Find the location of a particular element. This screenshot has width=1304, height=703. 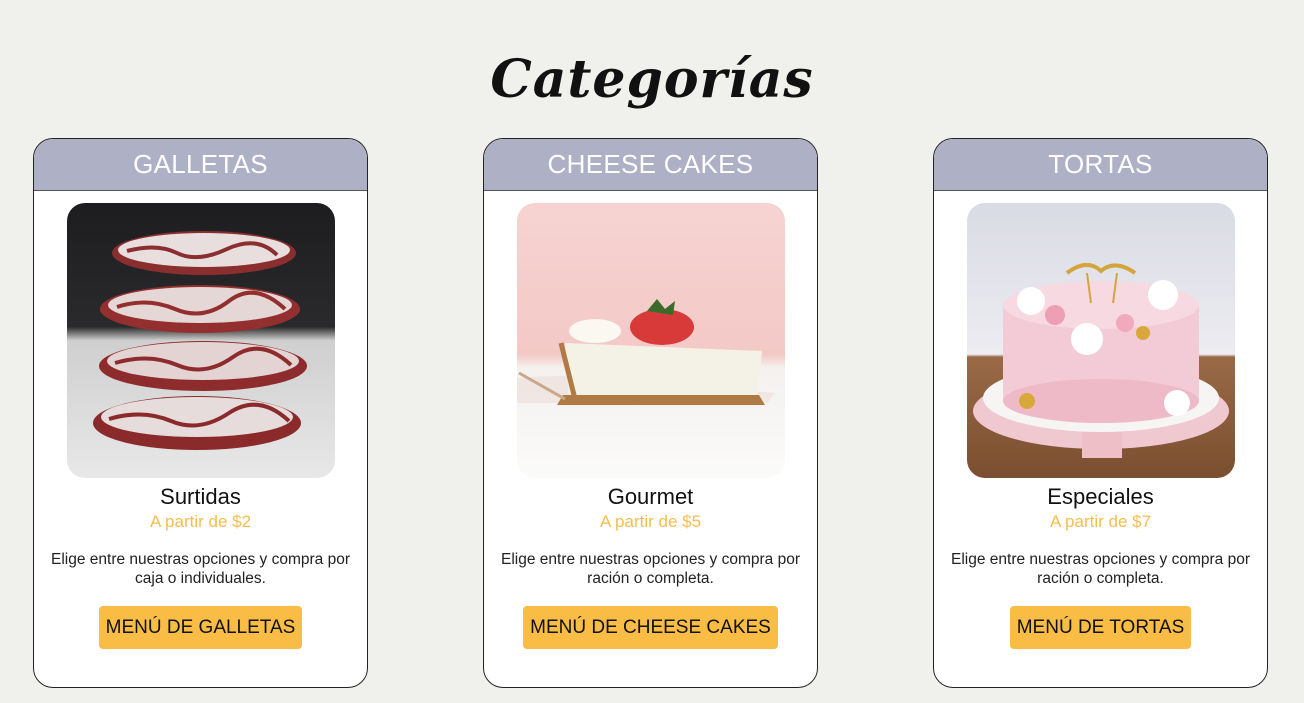

card-price: A partir de $5 is located at coordinates (650, 521).